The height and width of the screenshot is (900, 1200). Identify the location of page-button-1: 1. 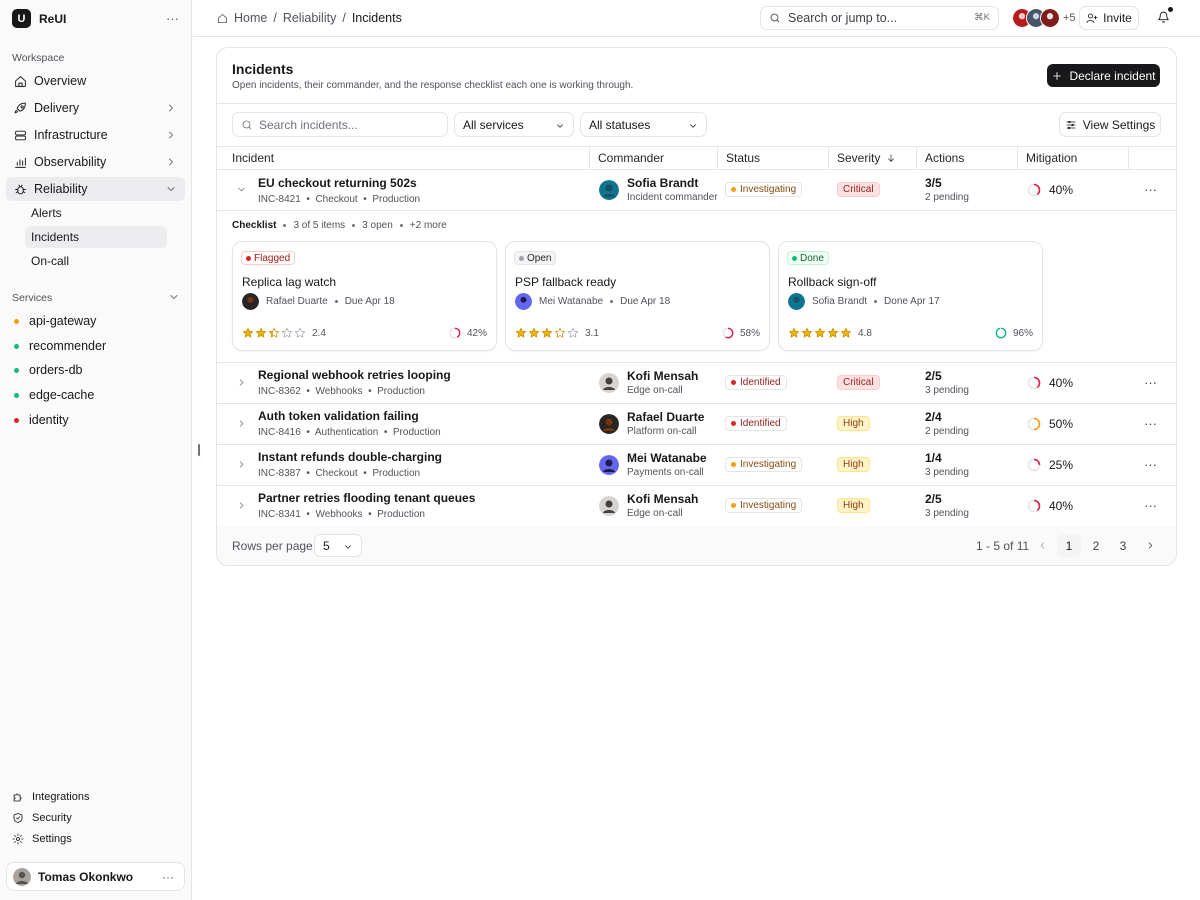
(1069, 545).